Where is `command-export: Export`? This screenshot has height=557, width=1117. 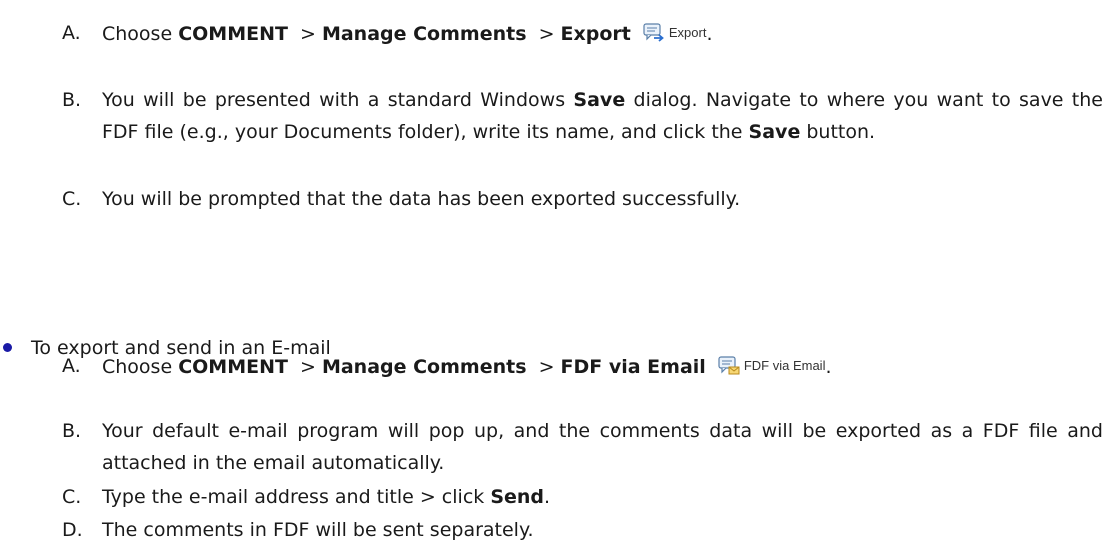 command-export: Export is located at coordinates (595, 34).